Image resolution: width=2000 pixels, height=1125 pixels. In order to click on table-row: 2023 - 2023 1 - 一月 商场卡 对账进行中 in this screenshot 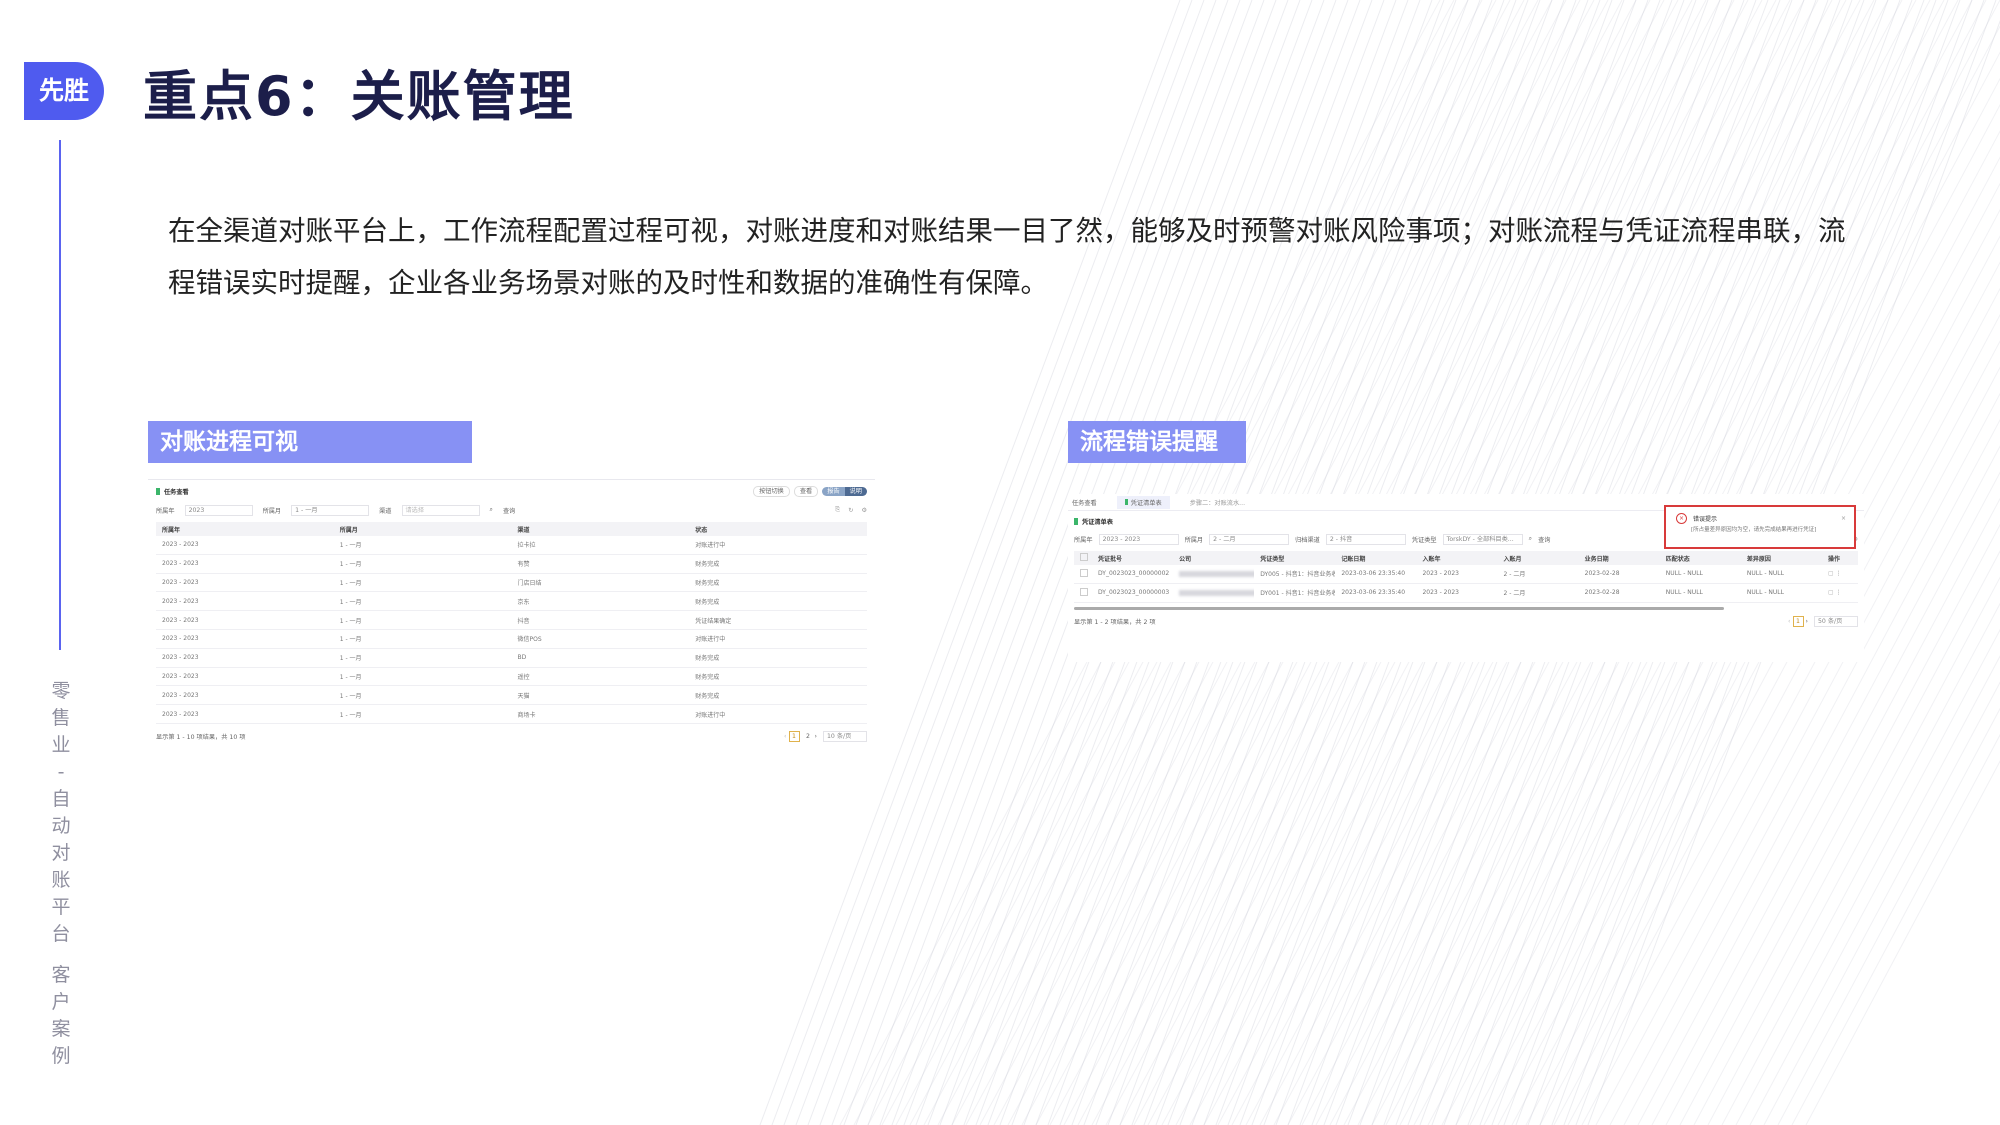, I will do `click(511, 714)`.